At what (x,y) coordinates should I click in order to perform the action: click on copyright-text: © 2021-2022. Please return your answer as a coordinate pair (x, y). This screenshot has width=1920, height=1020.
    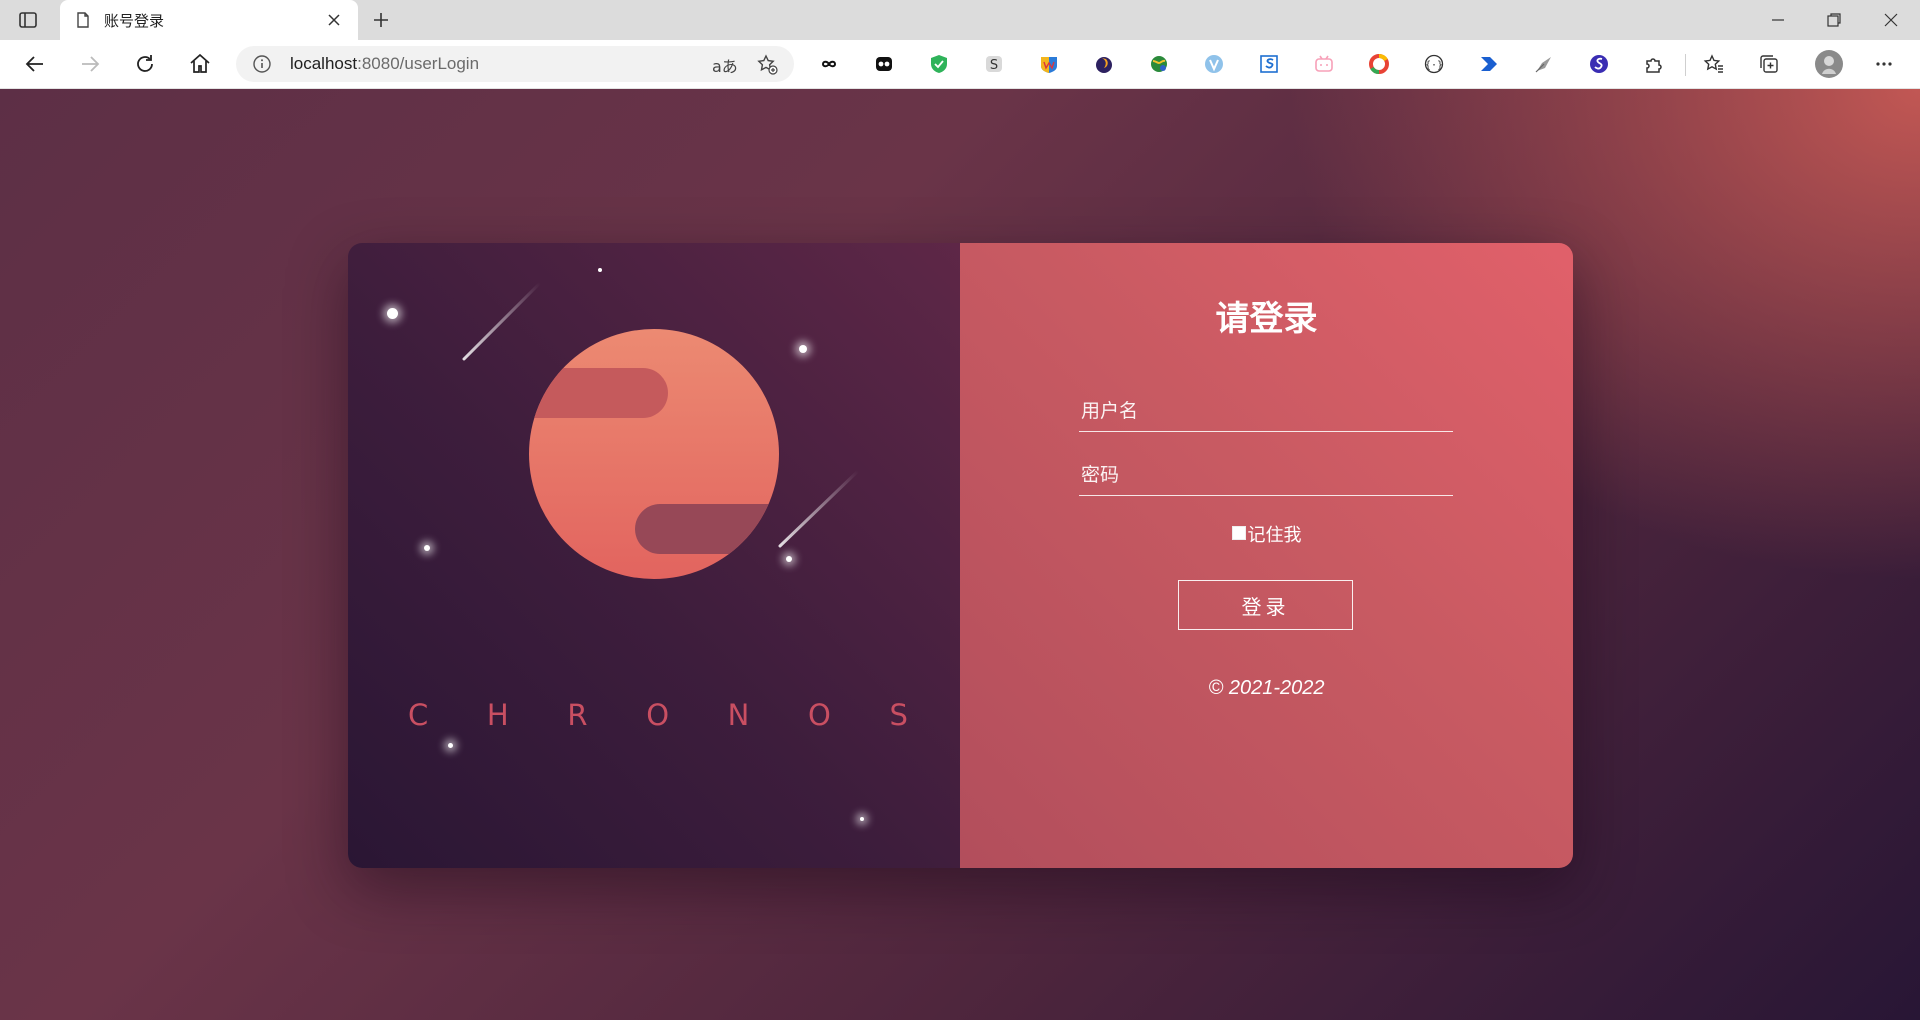
    Looking at the image, I should click on (1266, 688).